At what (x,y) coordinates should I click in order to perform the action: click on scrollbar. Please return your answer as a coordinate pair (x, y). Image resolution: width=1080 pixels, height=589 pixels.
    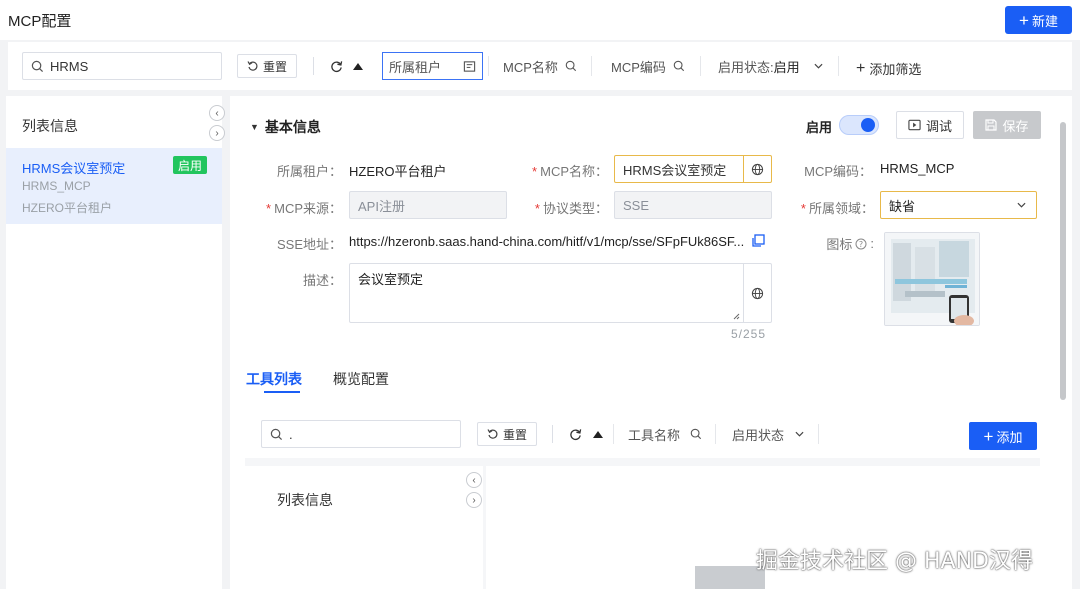
    Looking at the image, I should click on (1063, 261).